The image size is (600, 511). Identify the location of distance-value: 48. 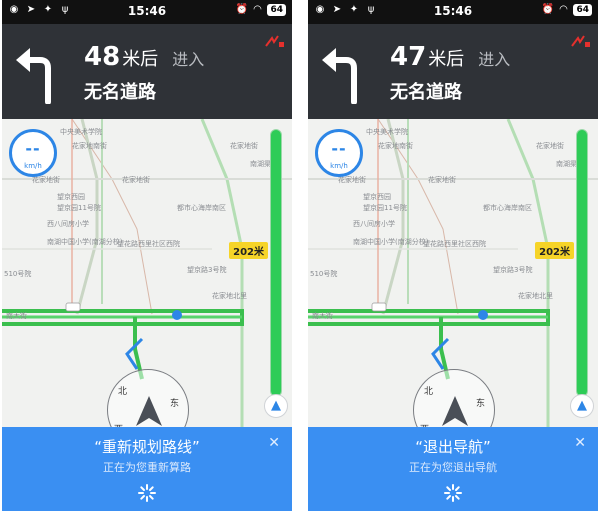
(102, 57).